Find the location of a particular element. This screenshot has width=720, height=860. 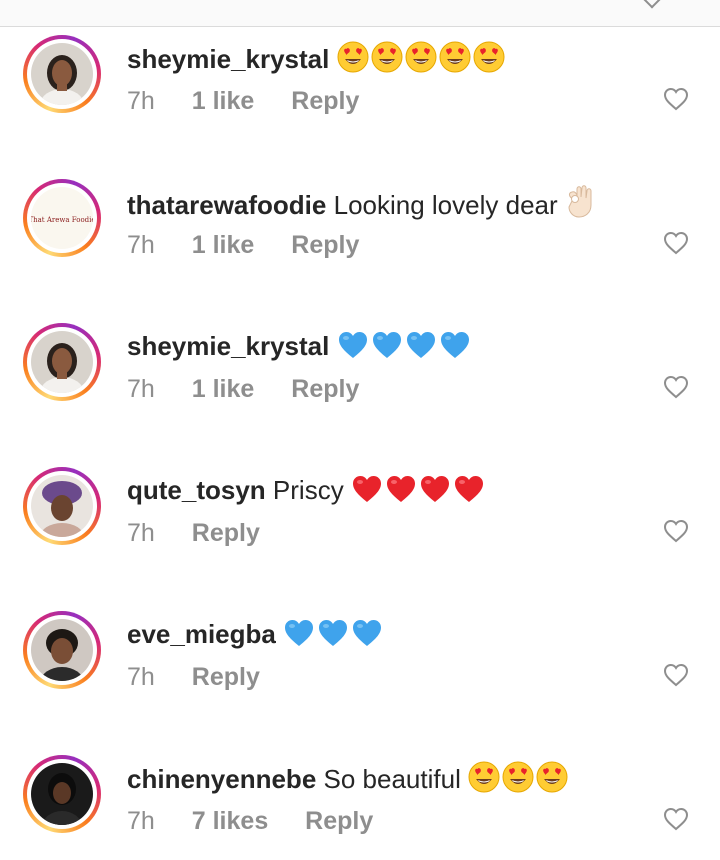

ok-hand-emoji-icon is located at coordinates (580, 206).